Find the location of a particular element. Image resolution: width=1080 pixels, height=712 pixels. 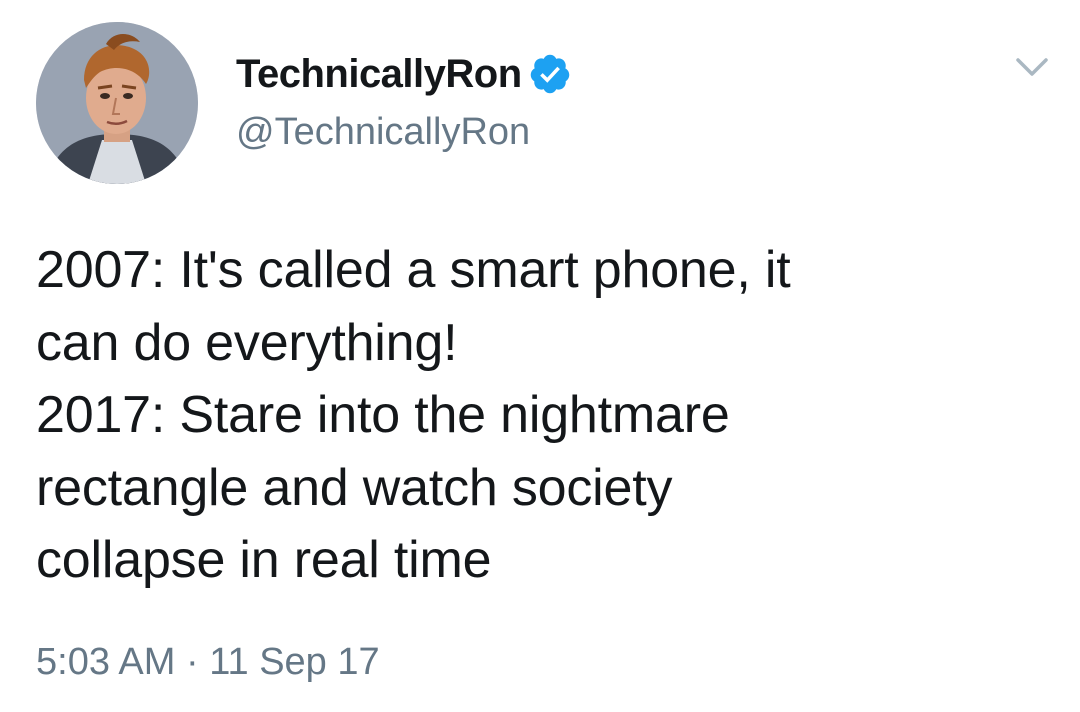

author-name-row: TechnicallyRon is located at coordinates (404, 74).